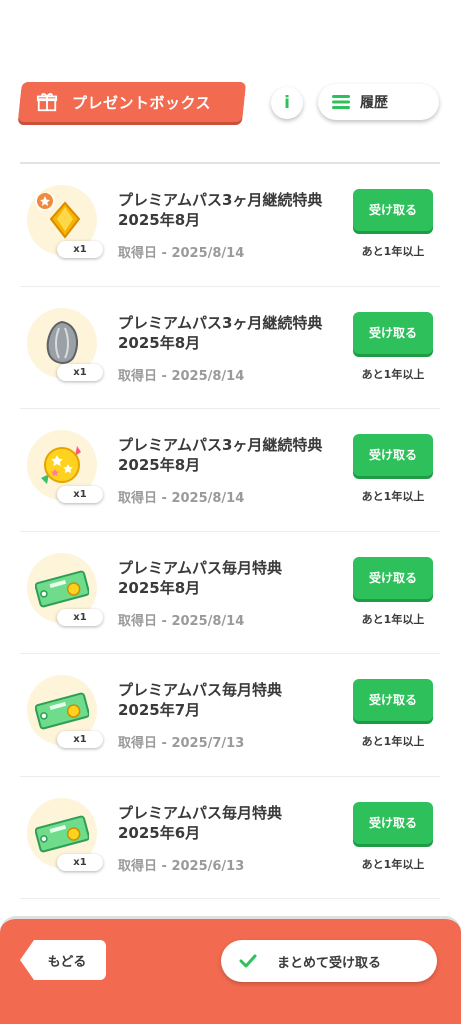 Image resolution: width=461 pixels, height=1024 pixels. I want to click on gift-icon, so click(47, 102).